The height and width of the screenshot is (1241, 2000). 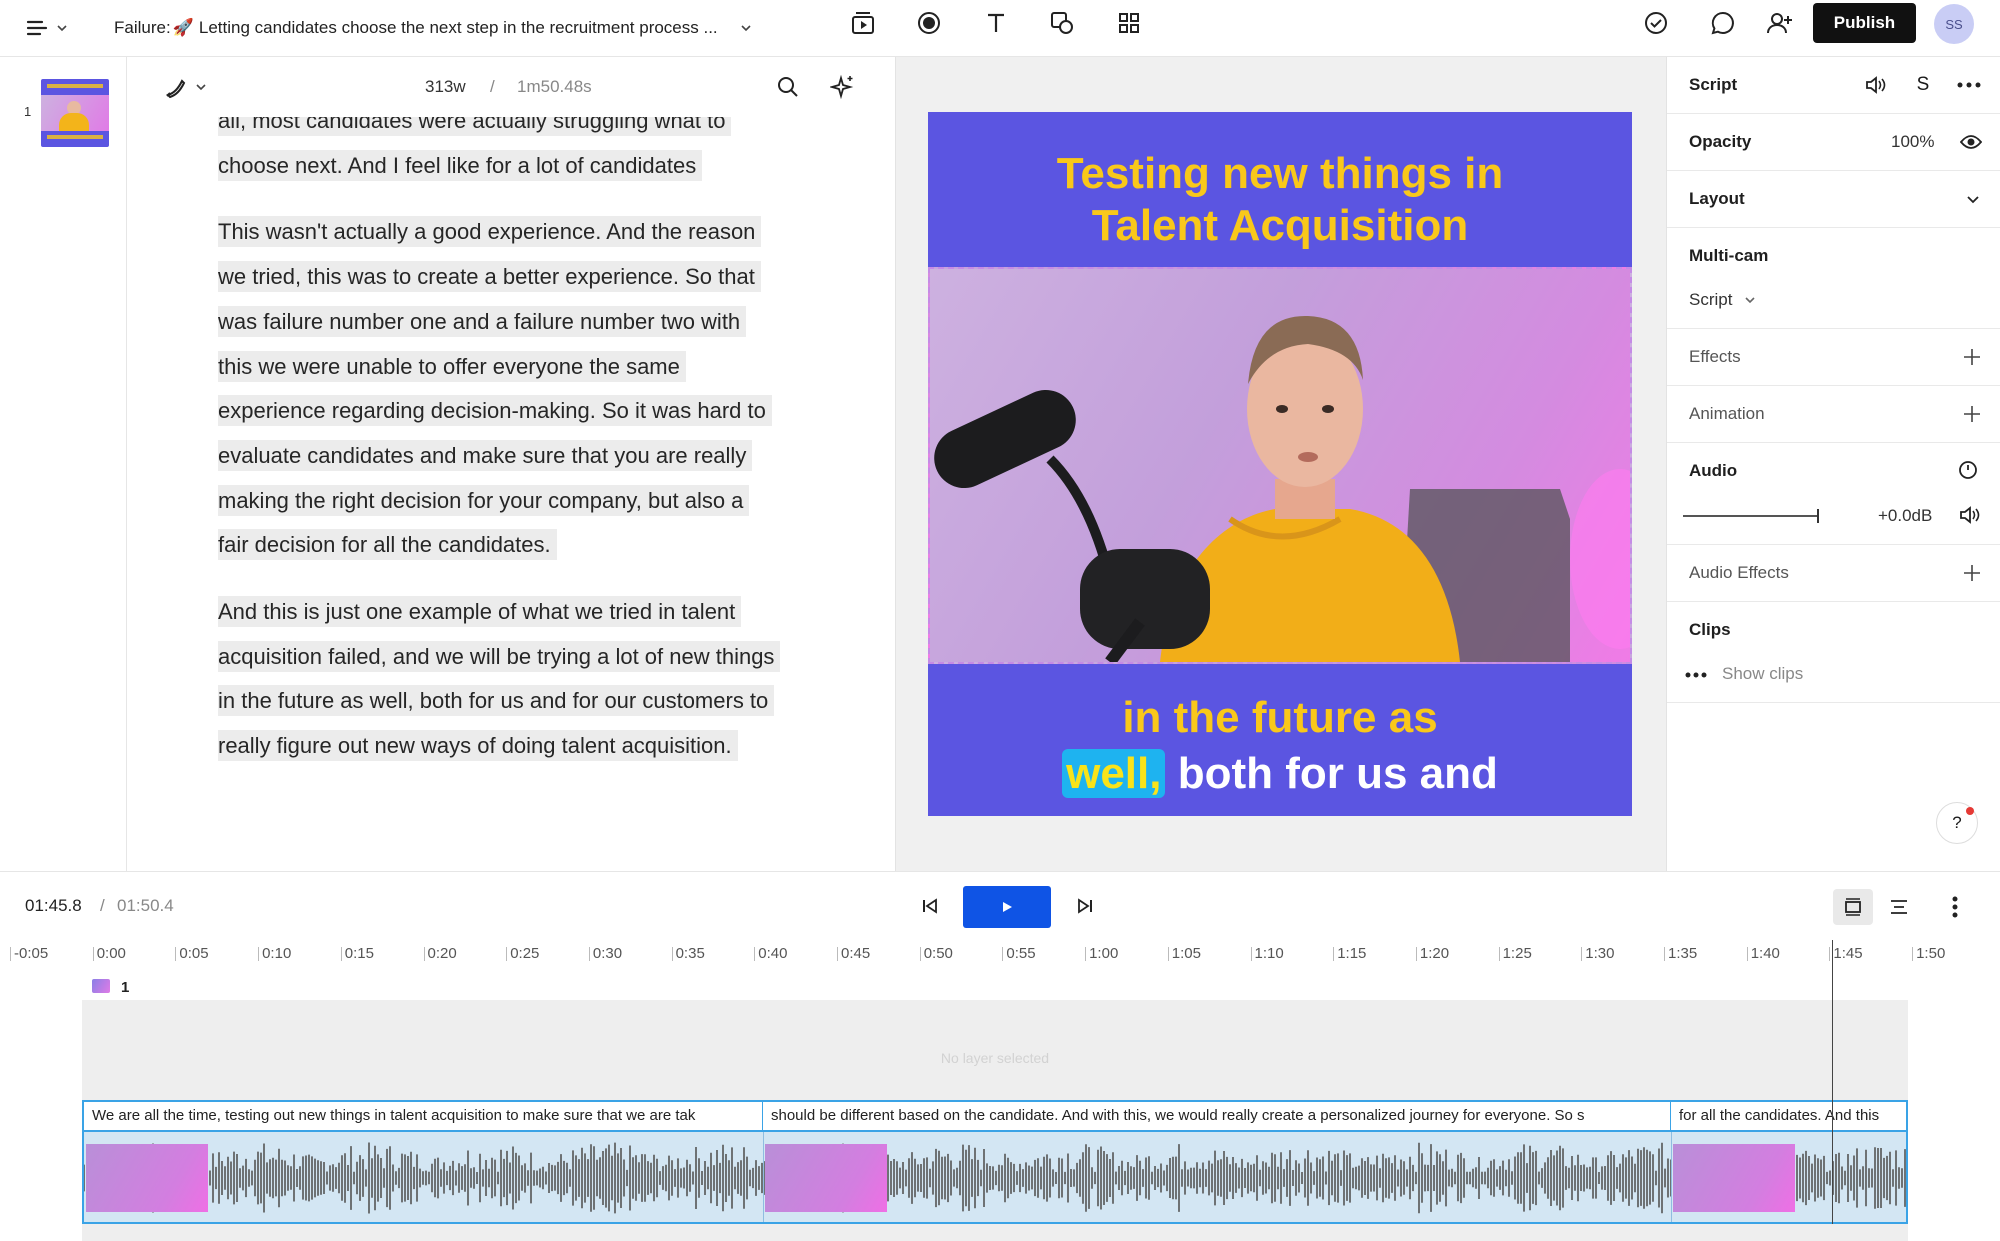 I want to click on speaker-image, so click(x=1282, y=488).